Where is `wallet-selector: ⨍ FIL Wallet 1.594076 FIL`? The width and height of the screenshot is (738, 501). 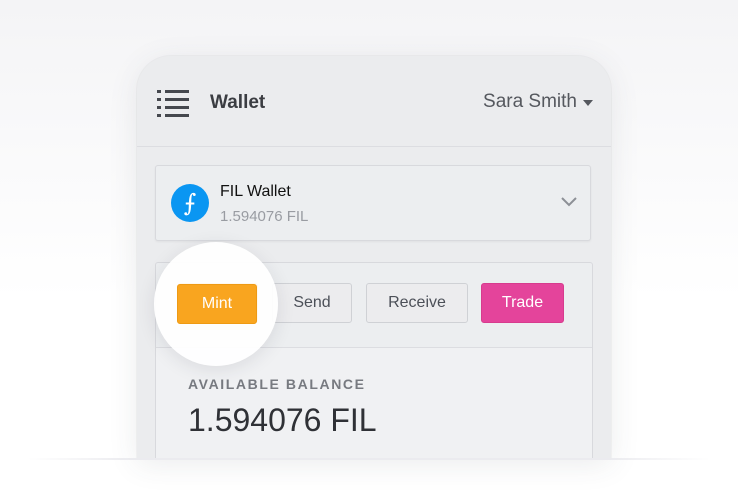 wallet-selector: ⨍ FIL Wallet 1.594076 FIL is located at coordinates (373, 203).